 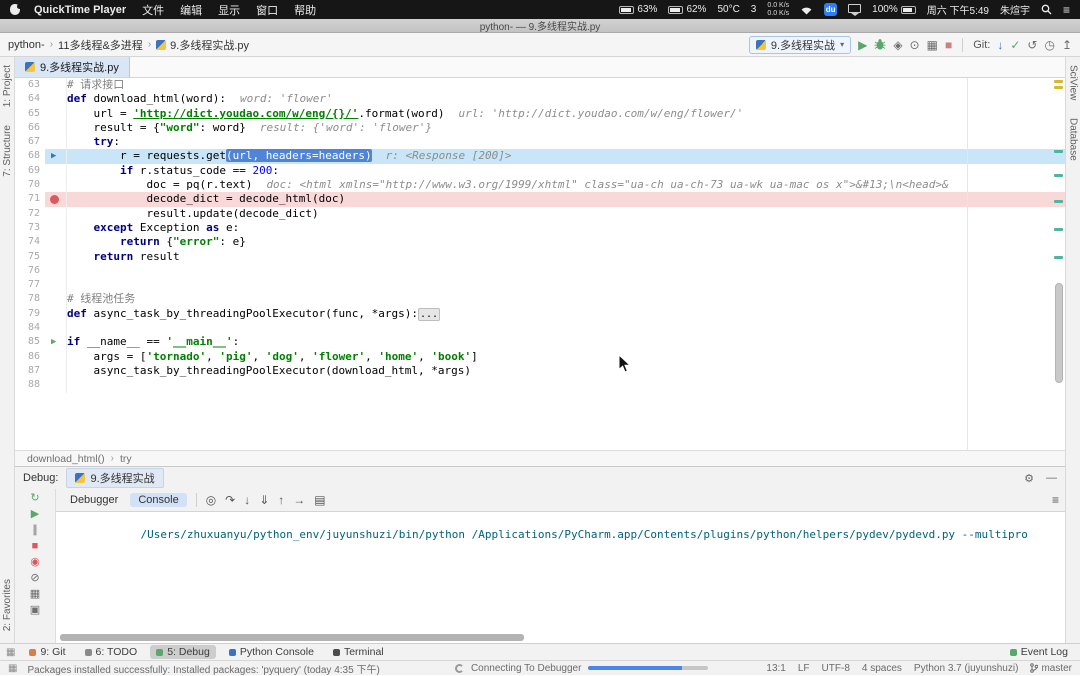 What do you see at coordinates (30, 257) in the screenshot?
I see `line-number: 75` at bounding box center [30, 257].